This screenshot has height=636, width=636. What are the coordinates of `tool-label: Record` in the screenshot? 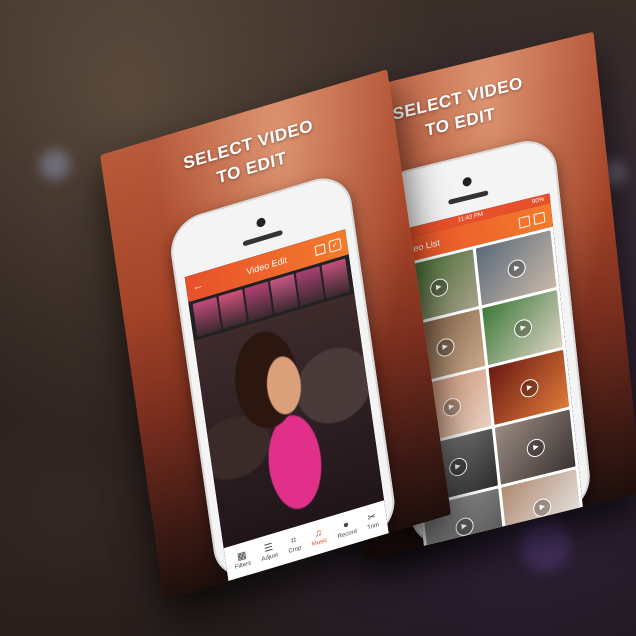 It's located at (347, 534).